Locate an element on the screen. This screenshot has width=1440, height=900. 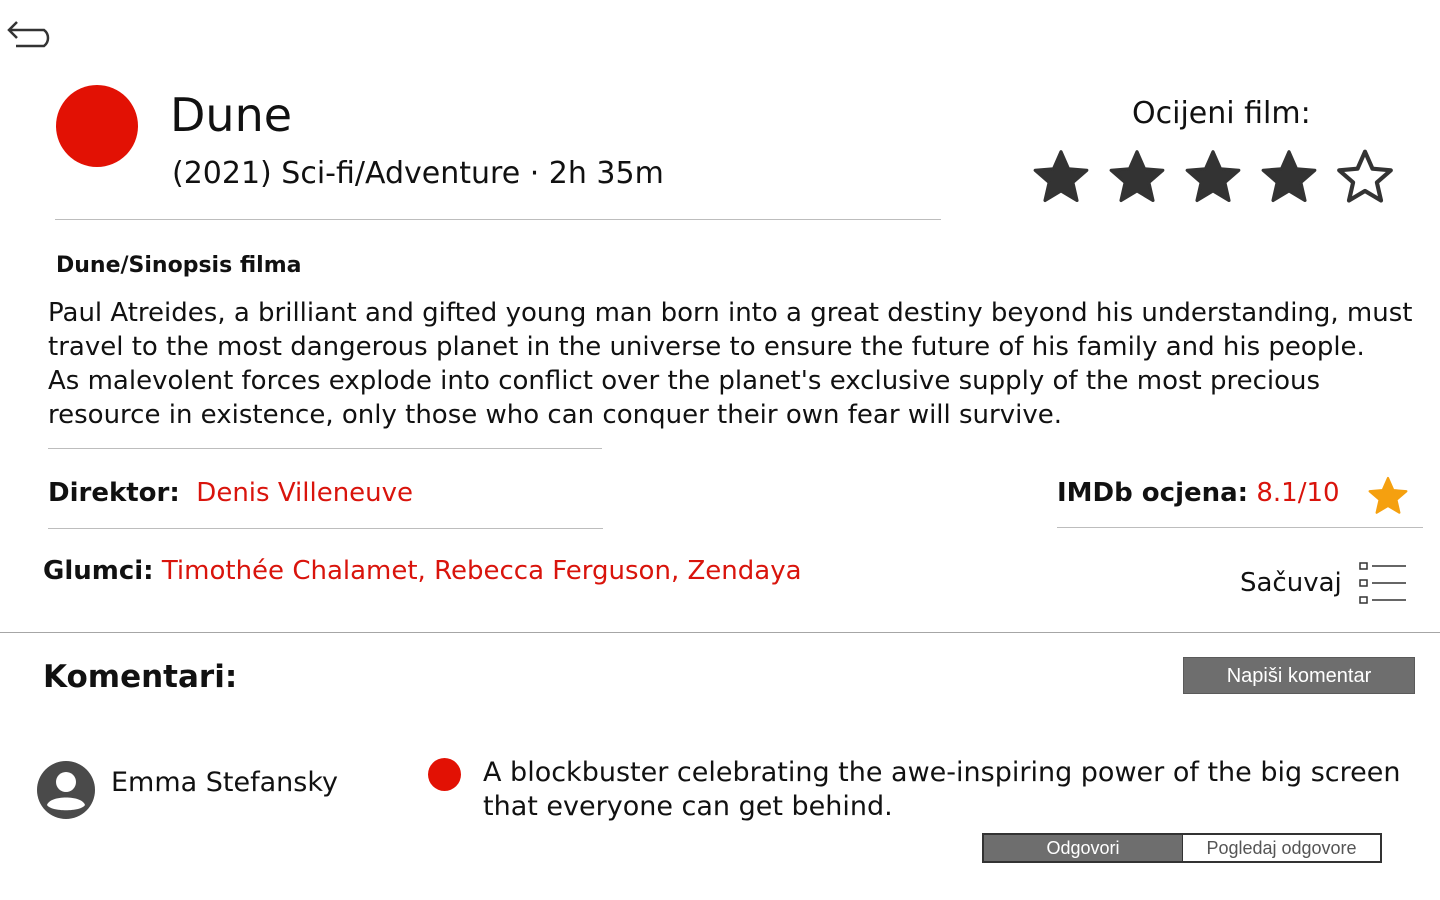
back-button is located at coordinates (32, 35).